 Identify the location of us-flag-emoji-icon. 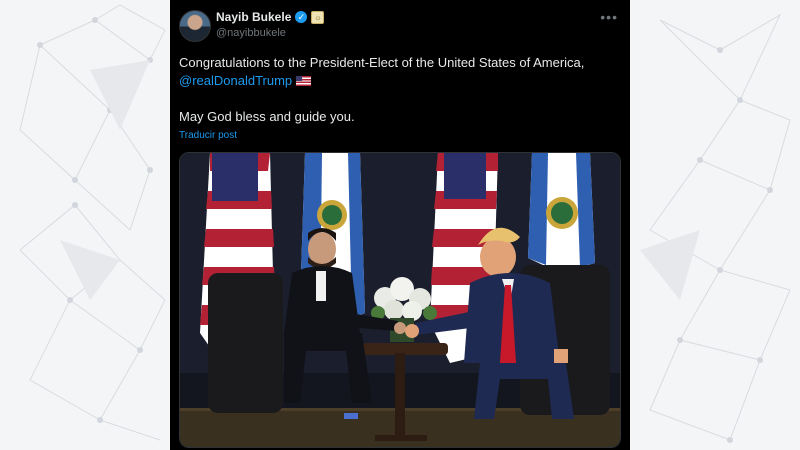
(304, 81).